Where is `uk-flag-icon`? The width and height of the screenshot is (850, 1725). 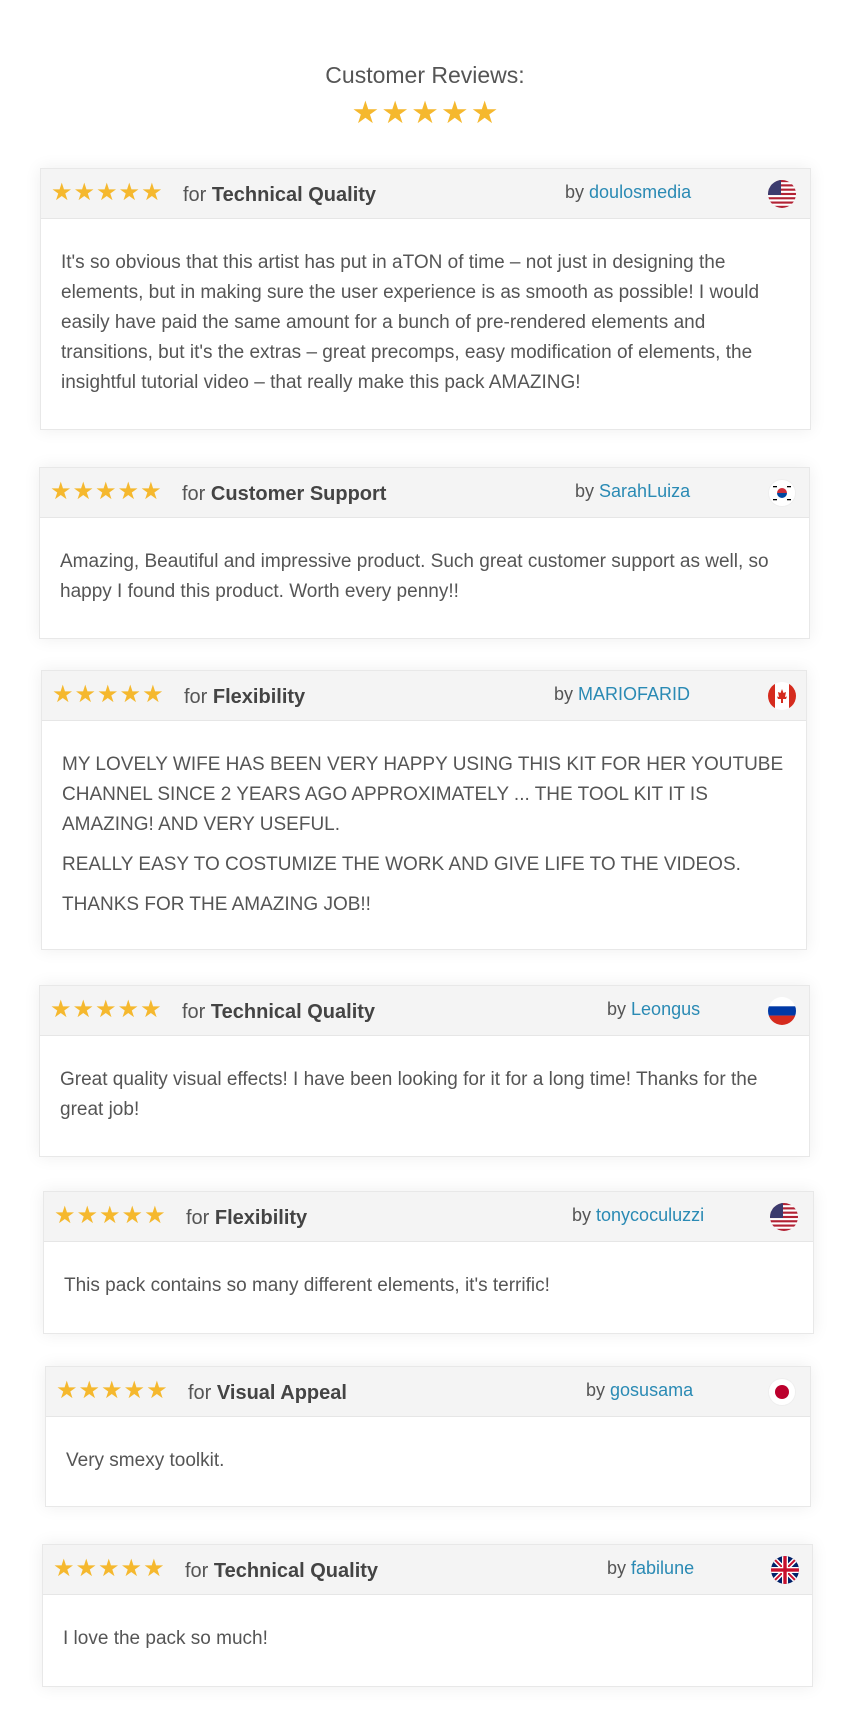
uk-flag-icon is located at coordinates (785, 1570).